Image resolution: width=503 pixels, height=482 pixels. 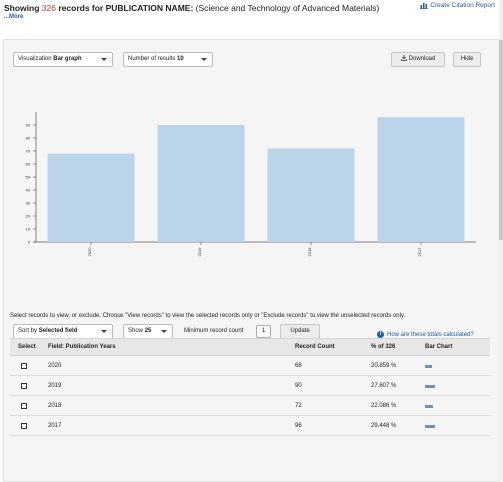 I want to click on percent-header: % of 326, so click(x=383, y=347).